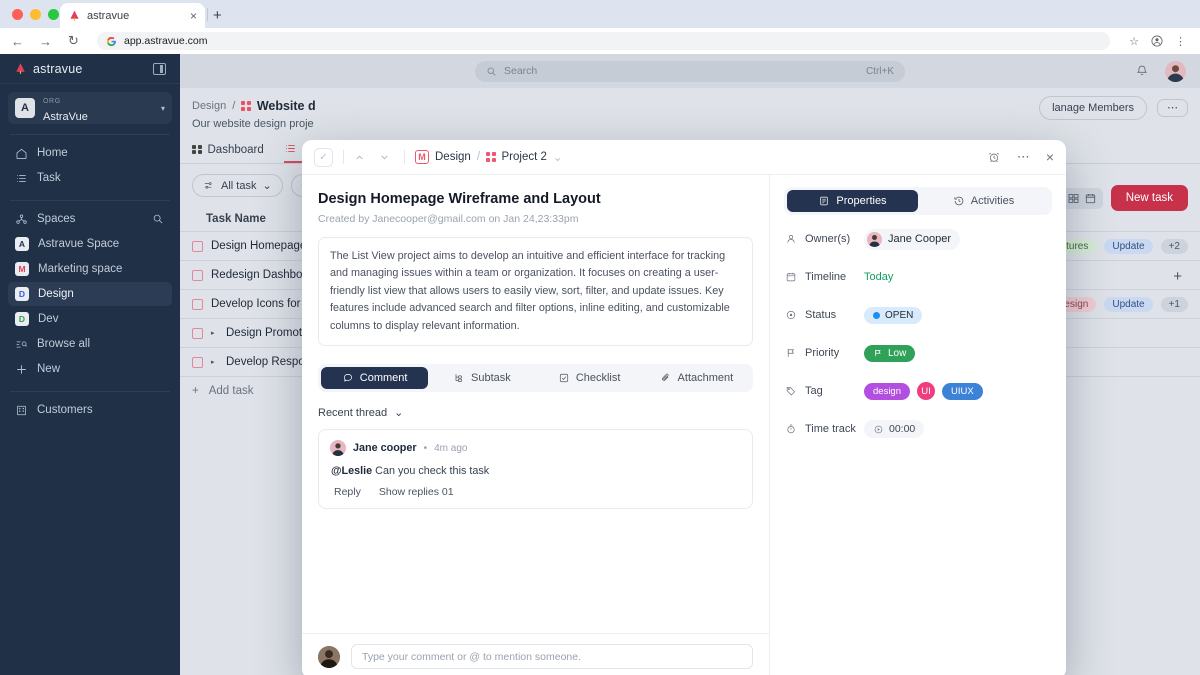 This screenshot has height=675, width=1200. I want to click on modal-more-button: ⋯, so click(1023, 157).